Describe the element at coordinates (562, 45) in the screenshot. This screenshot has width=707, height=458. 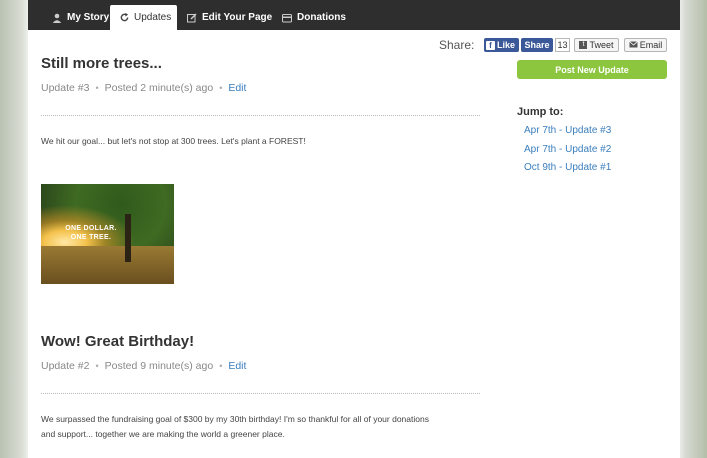
I see `share-count: 13` at that location.